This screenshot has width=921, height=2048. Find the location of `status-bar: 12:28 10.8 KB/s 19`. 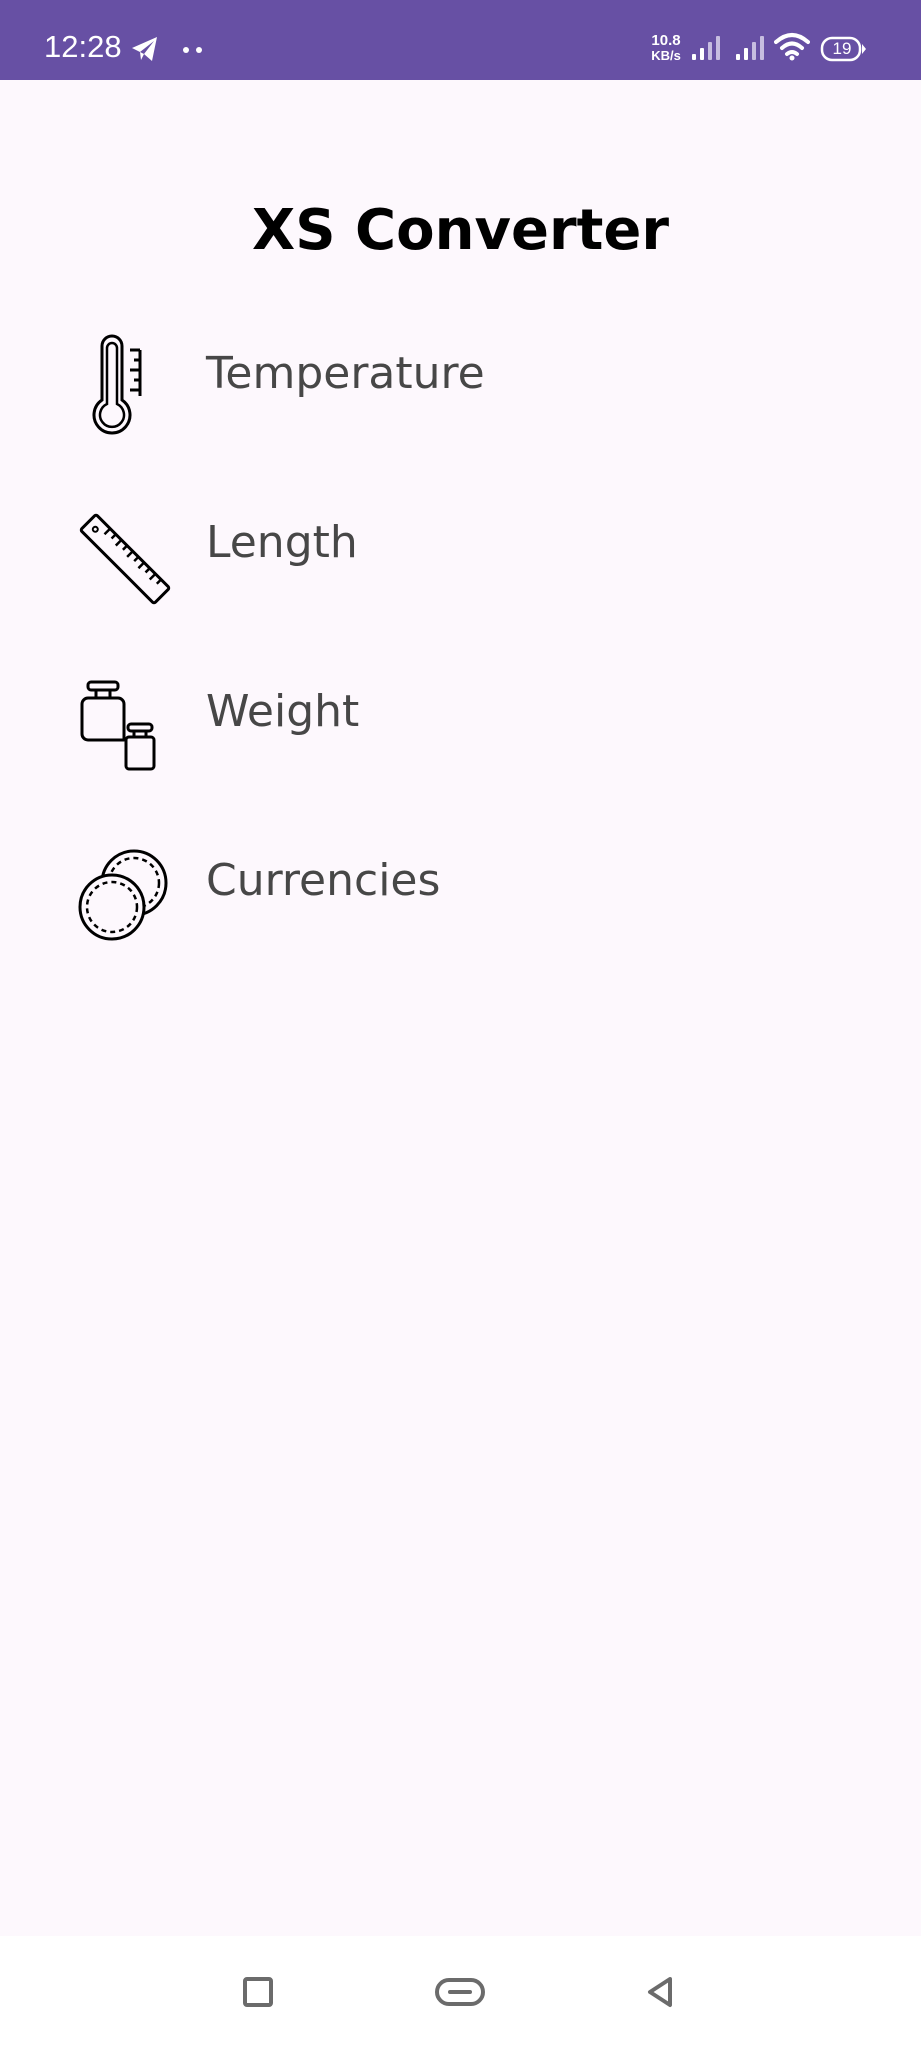

status-bar: 12:28 10.8 KB/s 19 is located at coordinates (460, 40).